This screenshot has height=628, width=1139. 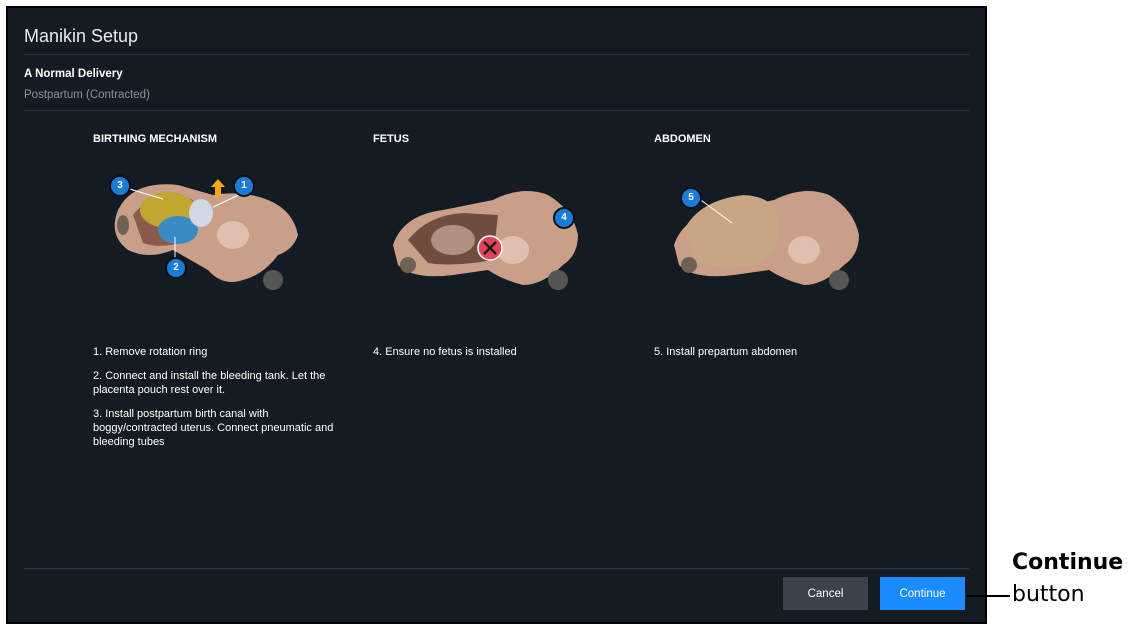 What do you see at coordinates (218, 188) in the screenshot?
I see `arrow-up-icon` at bounding box center [218, 188].